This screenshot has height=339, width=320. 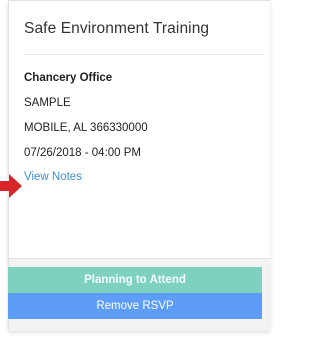 What do you see at coordinates (11, 186) in the screenshot?
I see `right-arrow-icon` at bounding box center [11, 186].